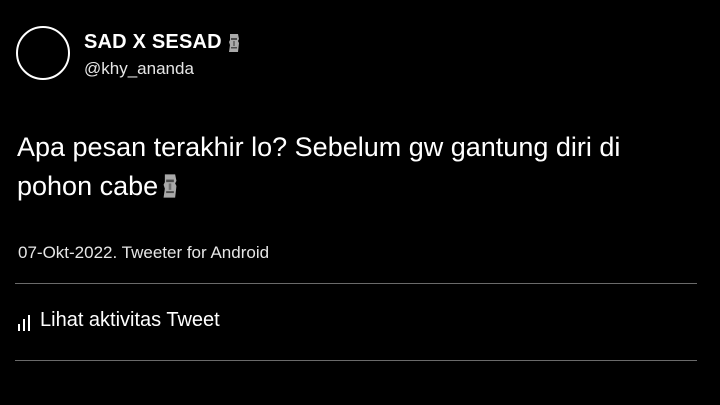 The image size is (720, 405). What do you see at coordinates (24, 322) in the screenshot?
I see `bar-chart-icon` at bounding box center [24, 322].